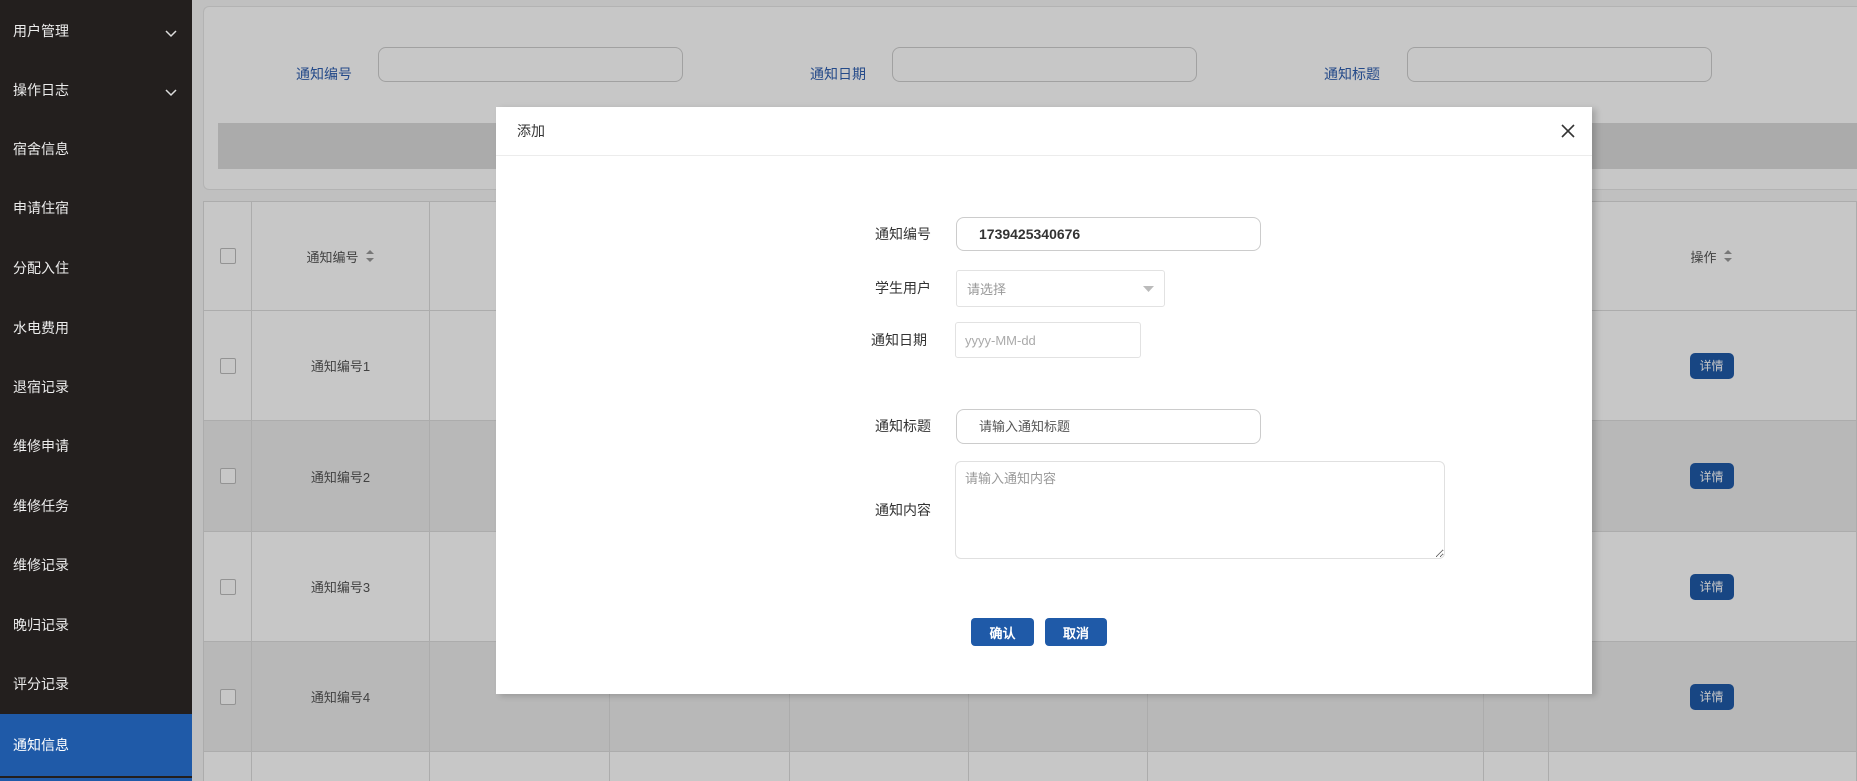  What do you see at coordinates (1048, 340) in the screenshot?
I see `notice-date-input` at bounding box center [1048, 340].